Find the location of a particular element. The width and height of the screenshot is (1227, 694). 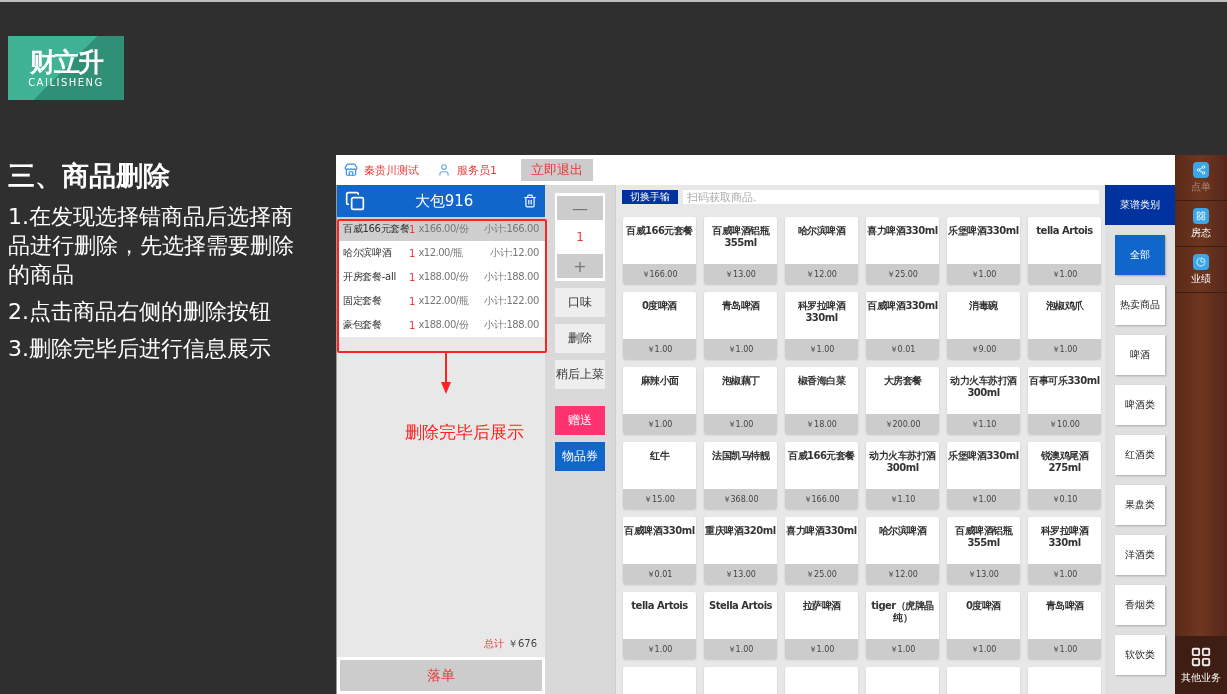

product-name: 乐堡啤酒330ml is located at coordinates (983, 231).